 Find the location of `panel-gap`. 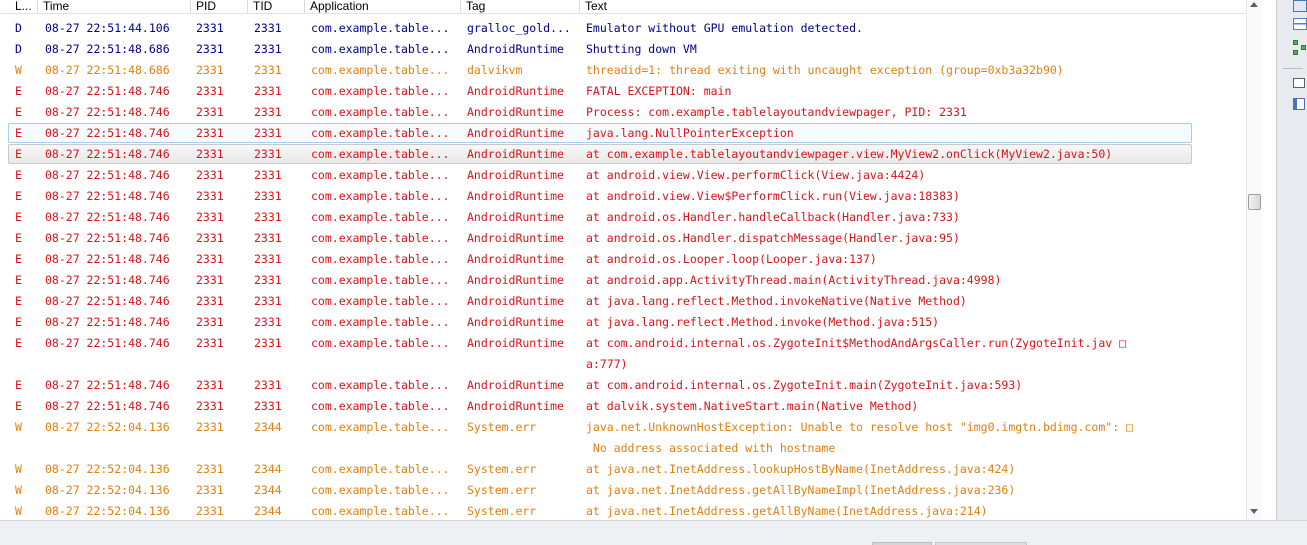

panel-gap is located at coordinates (1269, 260).